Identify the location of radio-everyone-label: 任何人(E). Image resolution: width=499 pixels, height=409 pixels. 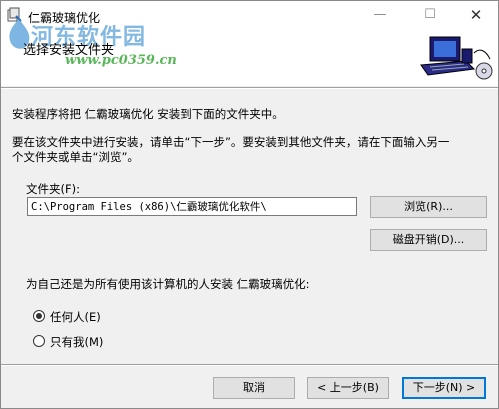
(75, 317).